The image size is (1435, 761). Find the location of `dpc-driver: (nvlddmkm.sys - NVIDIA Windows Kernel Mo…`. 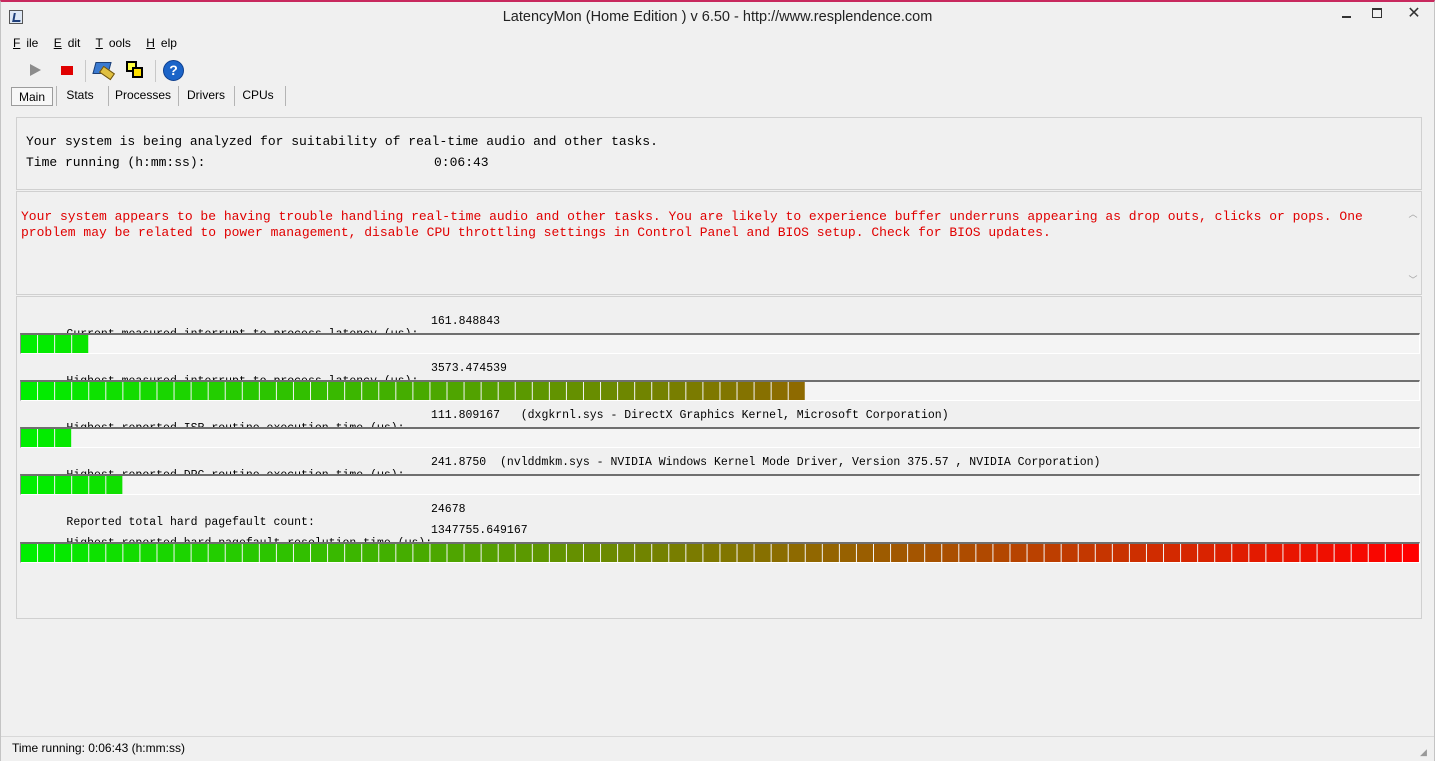

dpc-driver: (nvlddmkm.sys - NVIDIA Windows Kernel Mo… is located at coordinates (800, 462).